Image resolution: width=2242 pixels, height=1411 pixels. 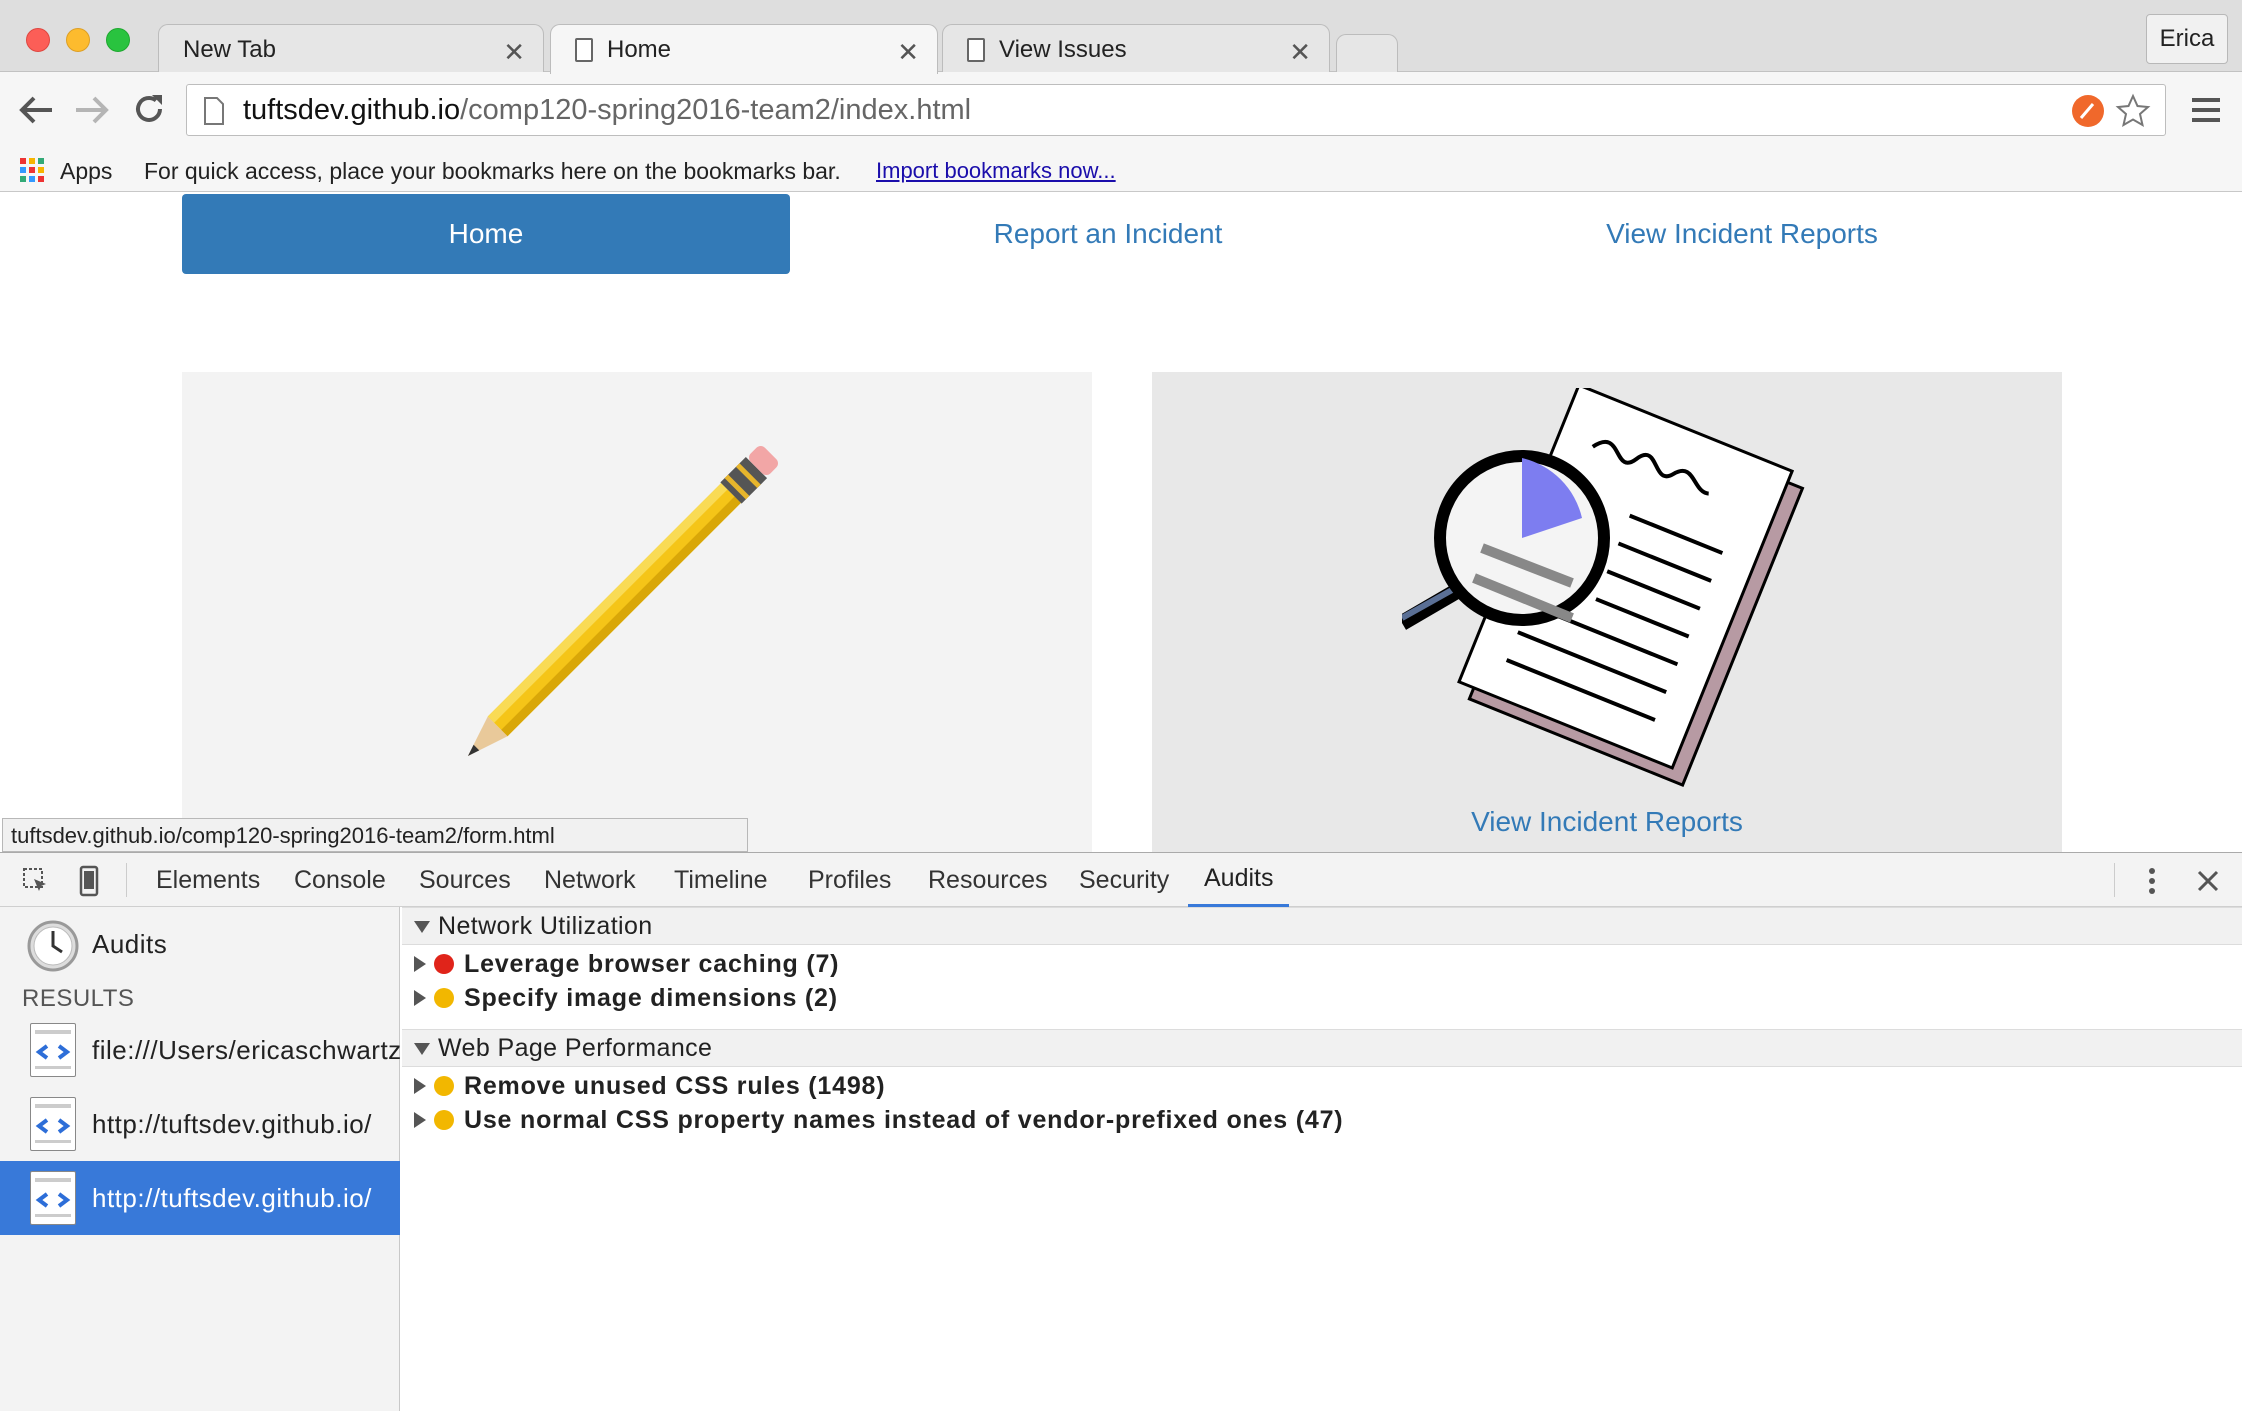 What do you see at coordinates (78, 40) in the screenshot?
I see `minimize-window-button` at bounding box center [78, 40].